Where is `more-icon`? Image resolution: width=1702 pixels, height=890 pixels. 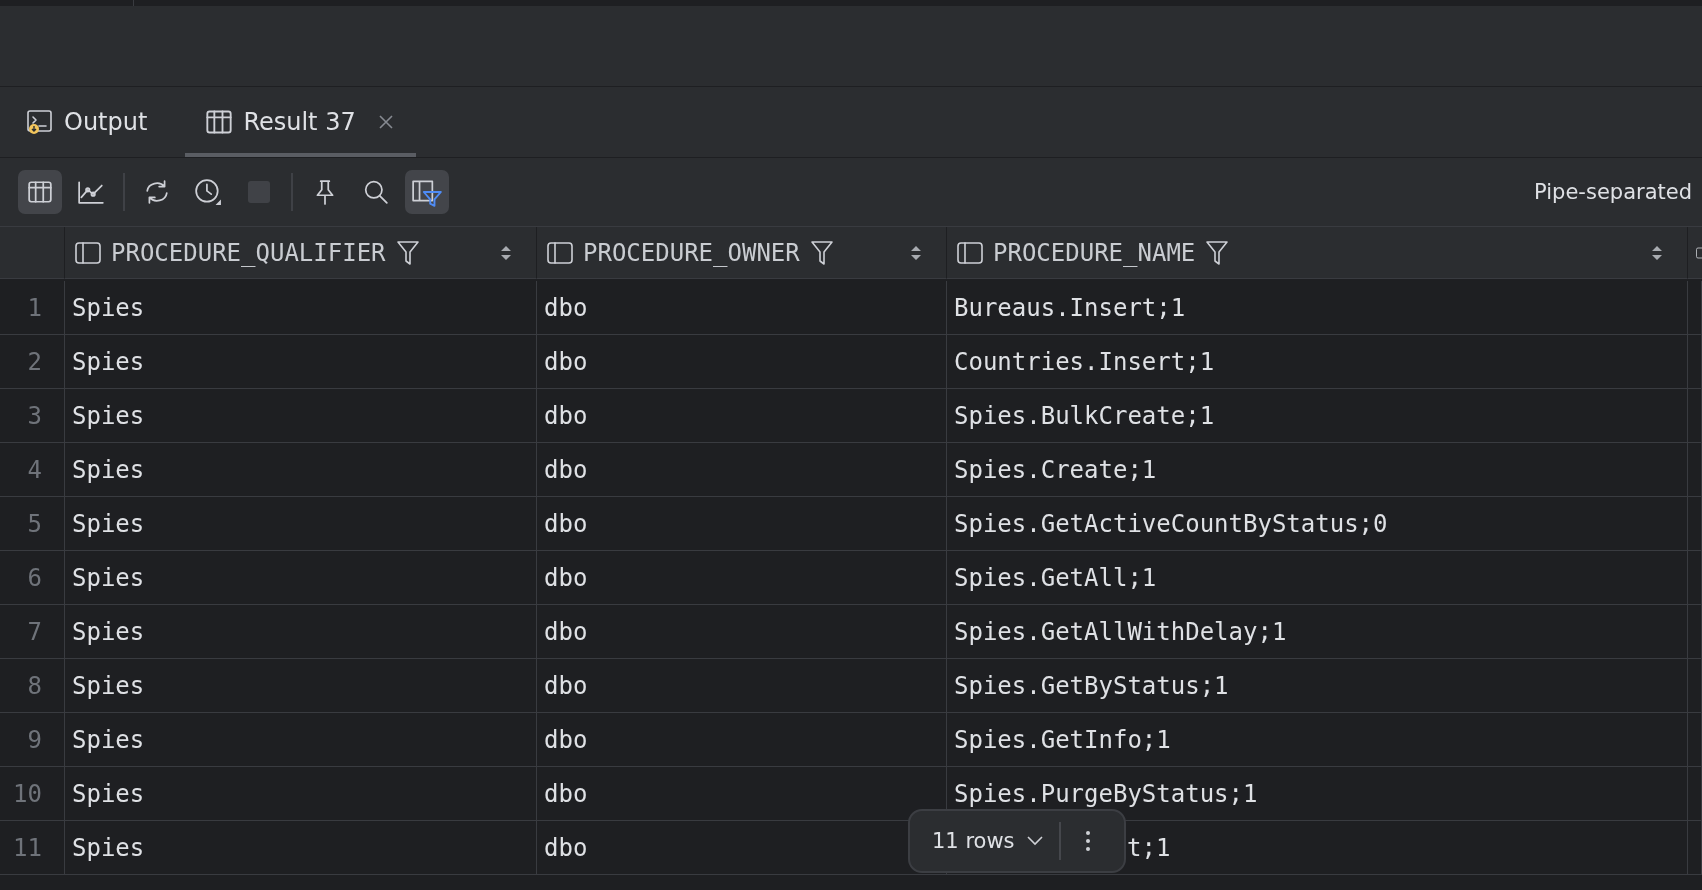 more-icon is located at coordinates (1087, 841).